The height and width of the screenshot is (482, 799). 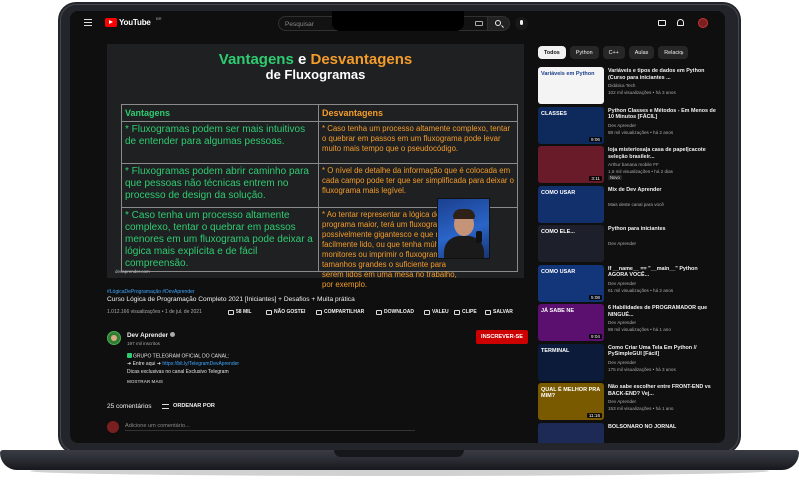 What do you see at coordinates (571, 362) in the screenshot?
I see `video-thumbnail: TERMINAL` at bounding box center [571, 362].